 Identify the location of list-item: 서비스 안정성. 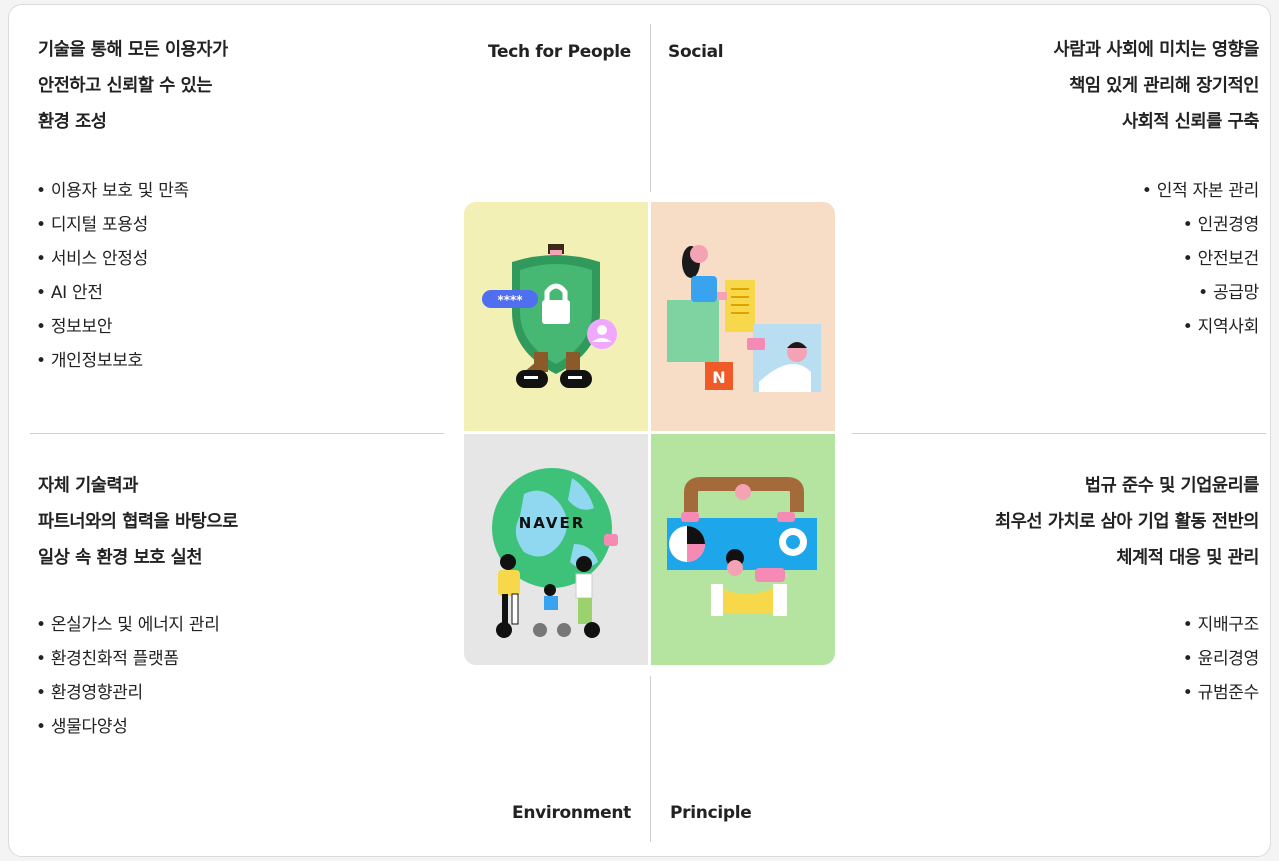
(112, 259).